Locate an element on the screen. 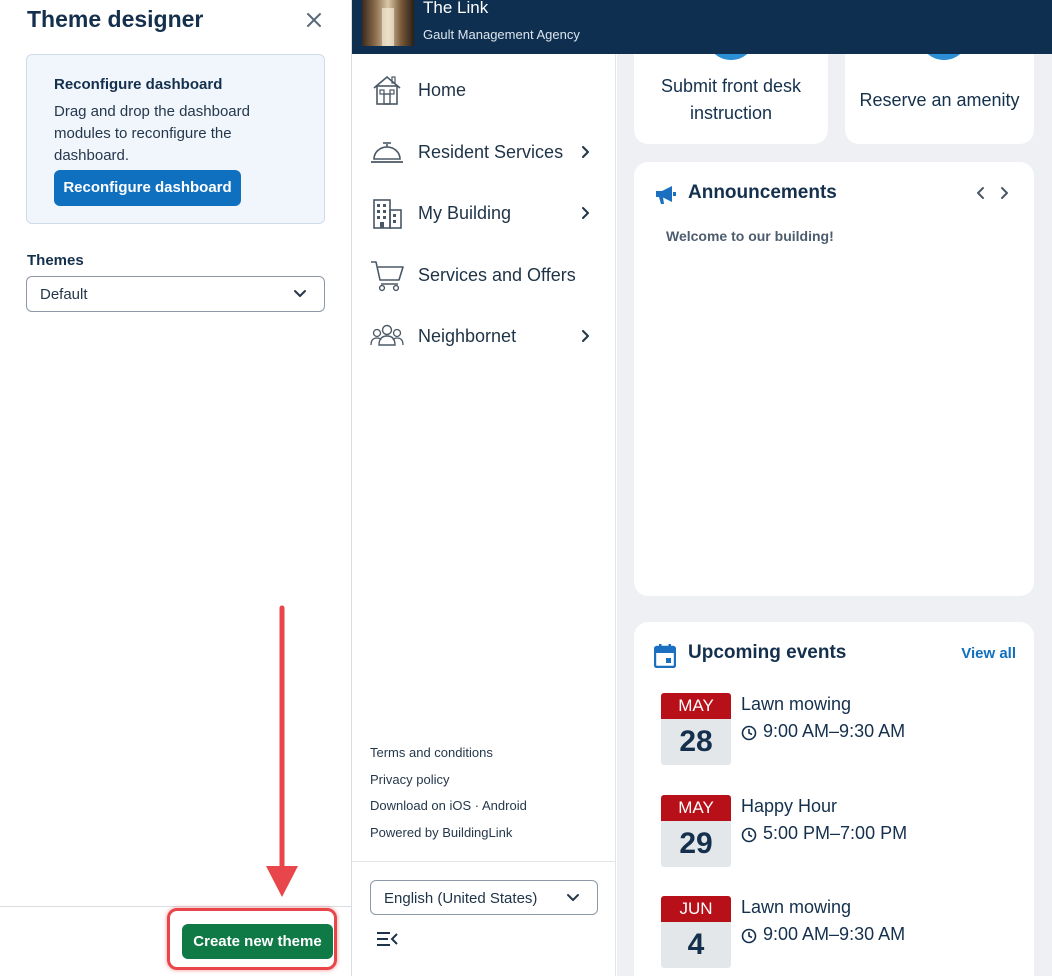 The width and height of the screenshot is (1052, 976). themes-select: Default is located at coordinates (175, 294).